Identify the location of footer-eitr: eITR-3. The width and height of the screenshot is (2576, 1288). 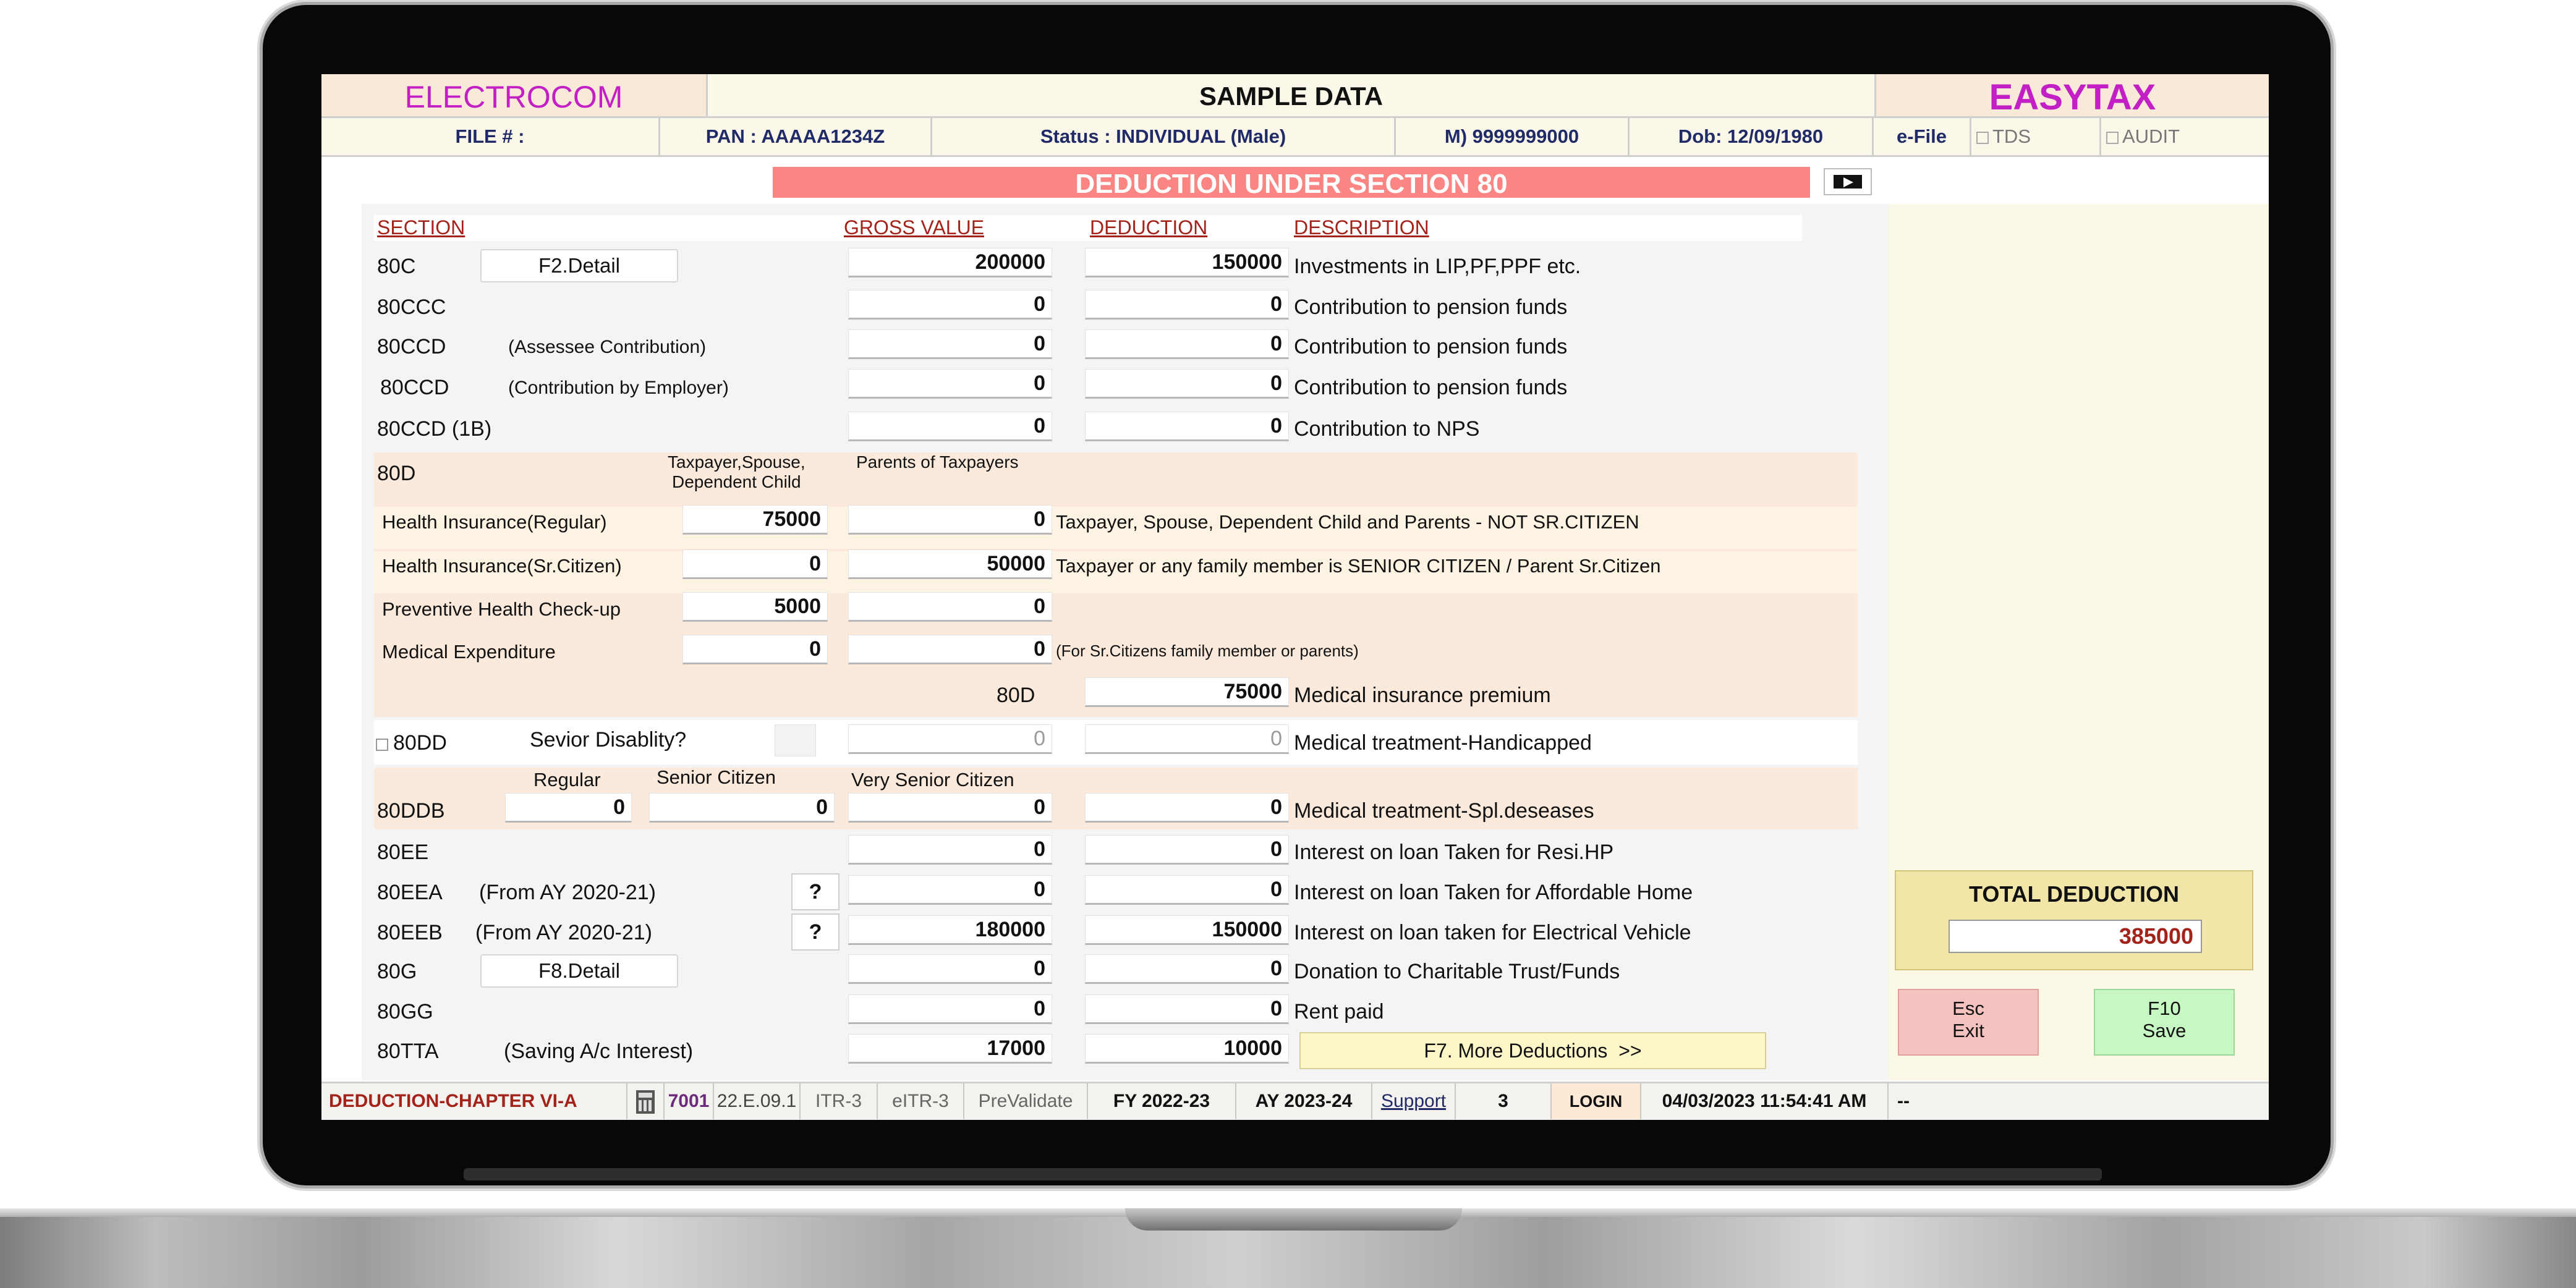
(921, 1101).